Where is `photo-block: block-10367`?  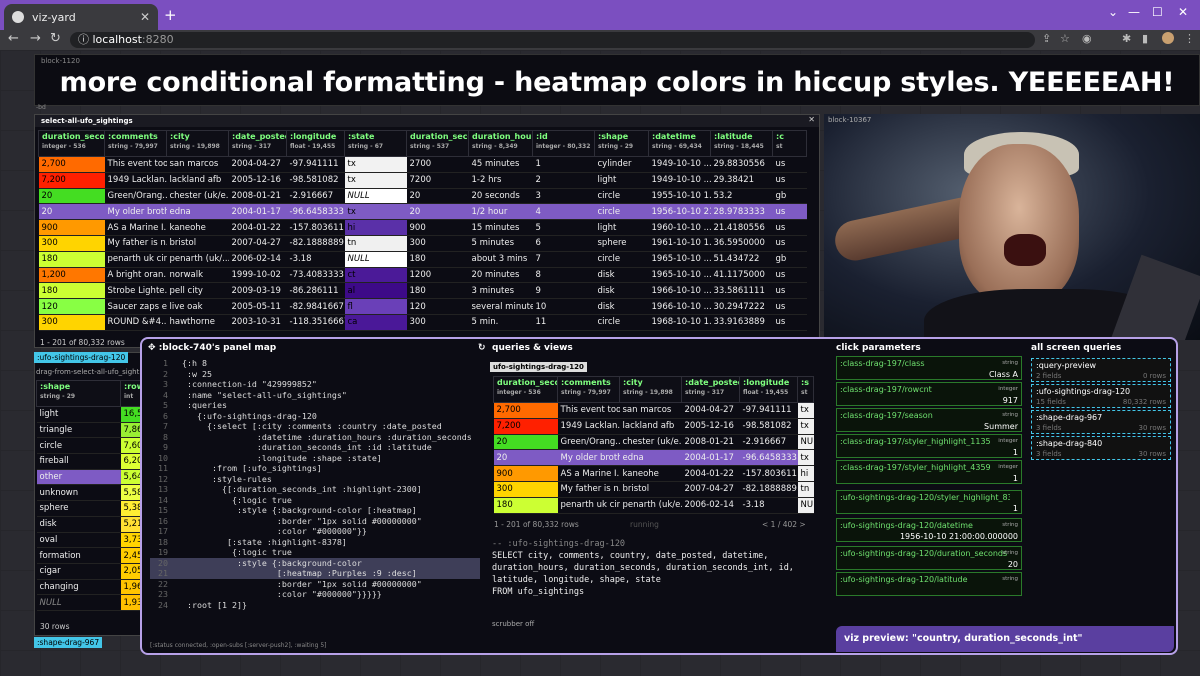 photo-block: block-10367 is located at coordinates (1012, 227).